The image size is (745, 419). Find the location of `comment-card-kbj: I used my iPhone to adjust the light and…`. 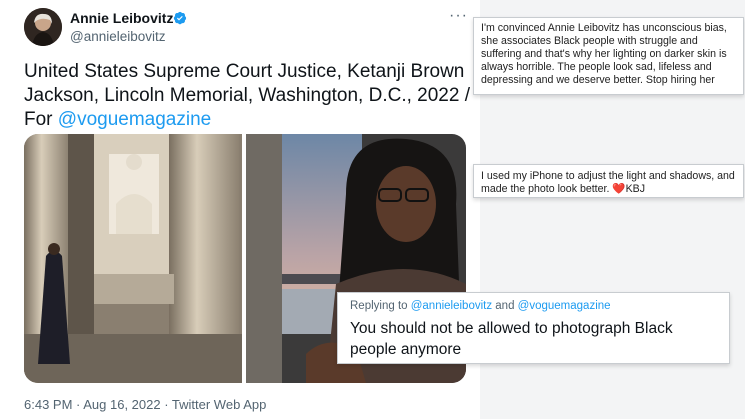

comment-card-kbj: I used my iPhone to adjust the light and… is located at coordinates (608, 181).